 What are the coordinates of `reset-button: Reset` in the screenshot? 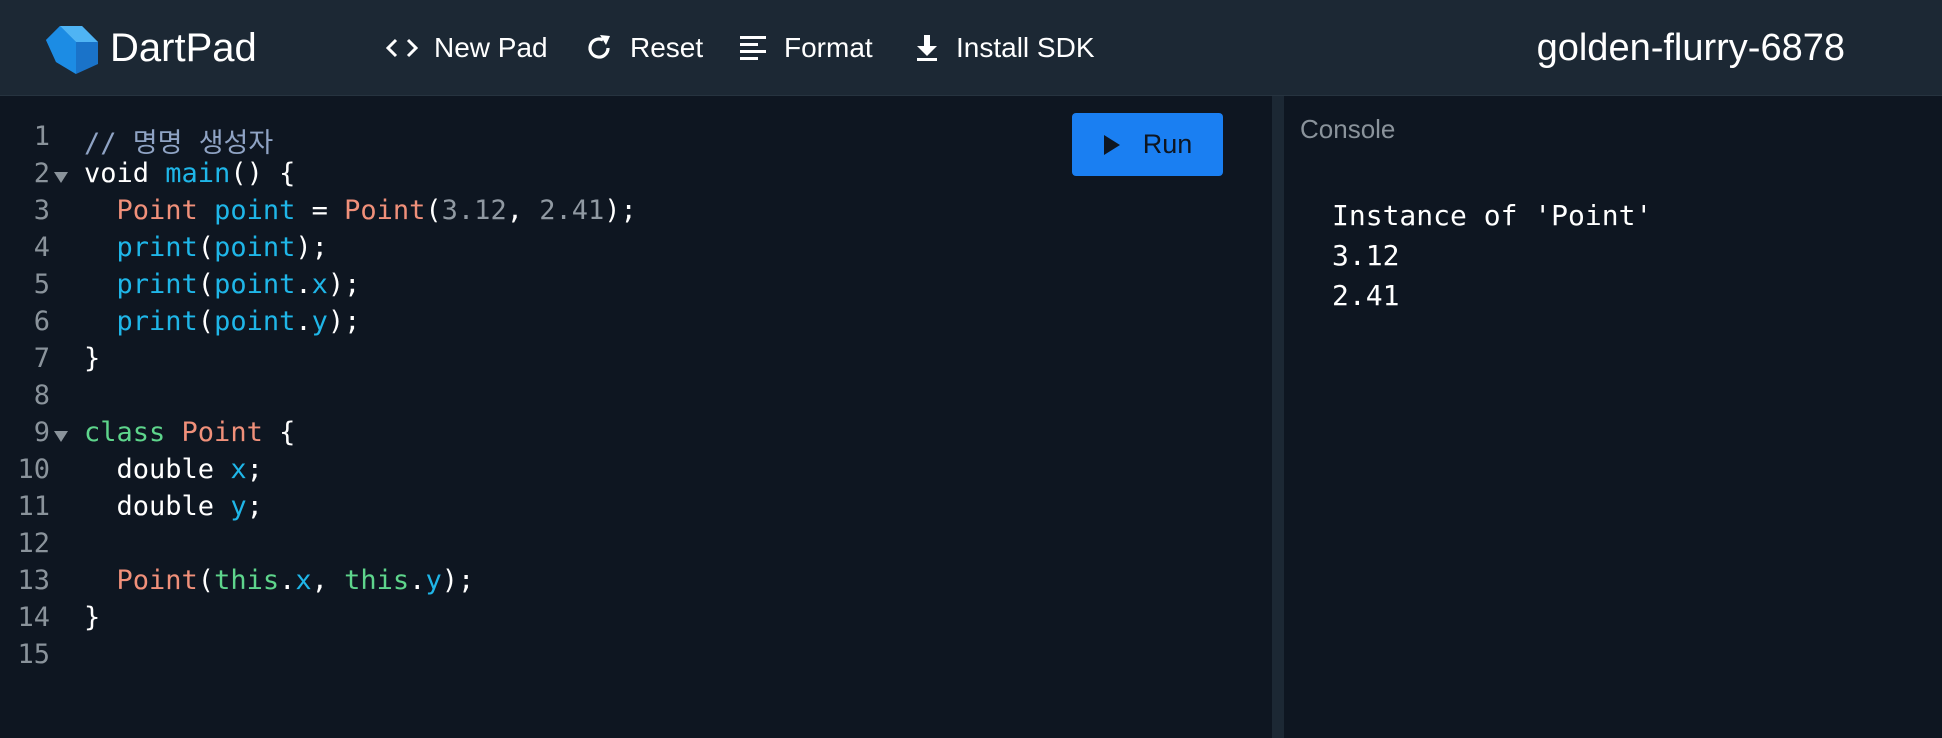 It's located at (643, 48).